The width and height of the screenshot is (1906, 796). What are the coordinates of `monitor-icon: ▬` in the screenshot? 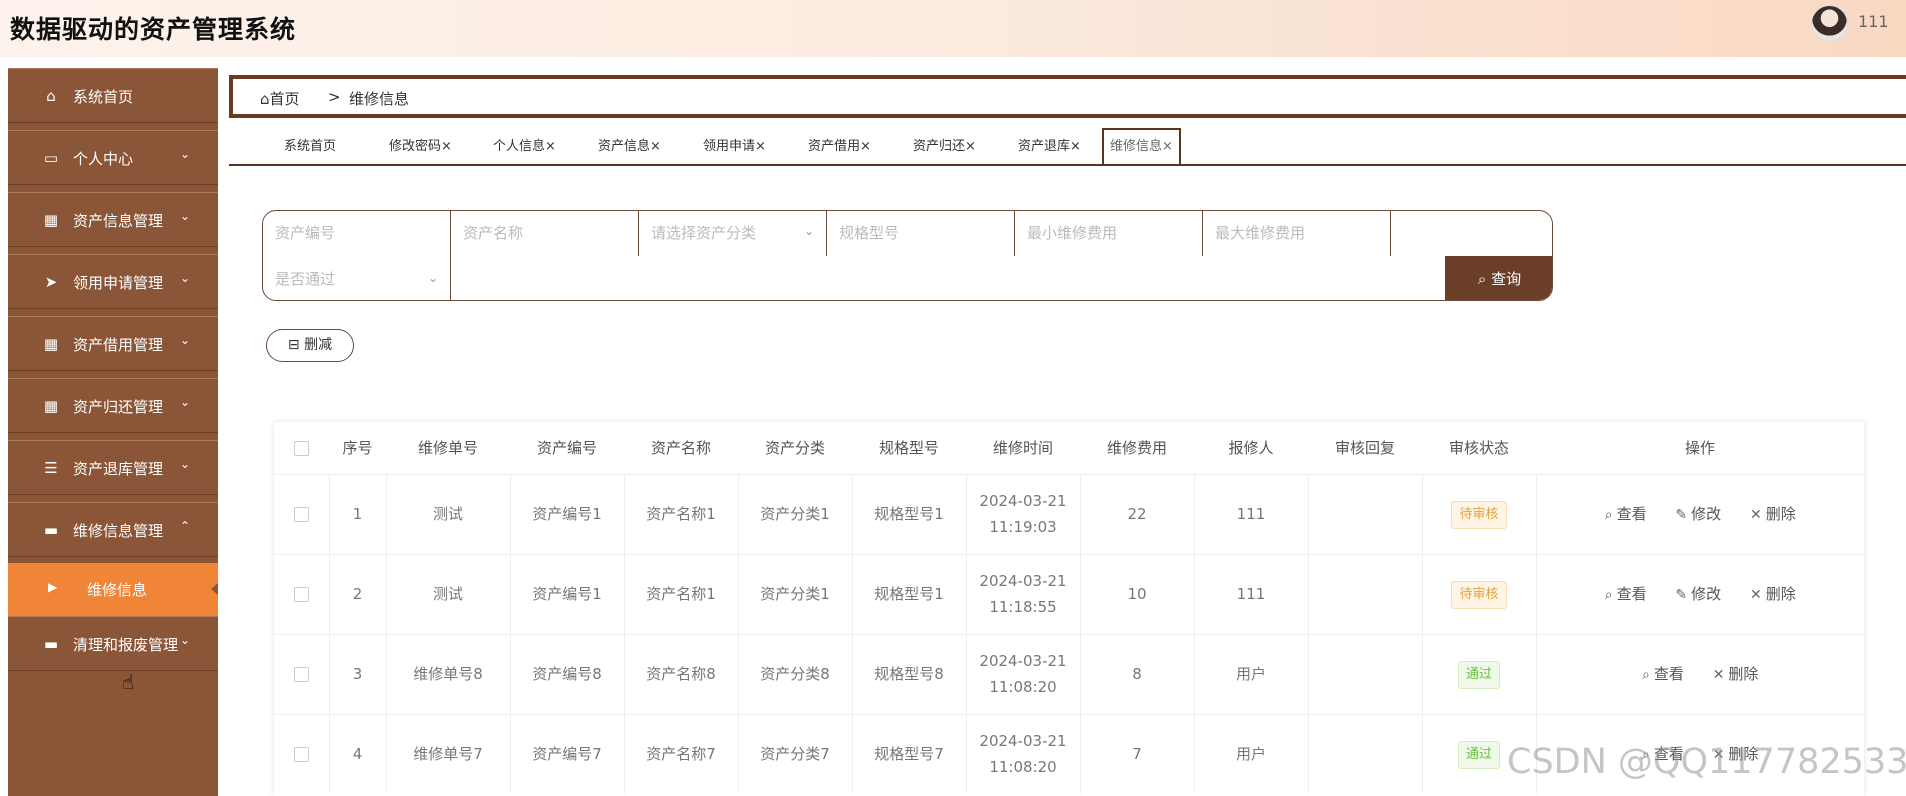 It's located at (51, 530).